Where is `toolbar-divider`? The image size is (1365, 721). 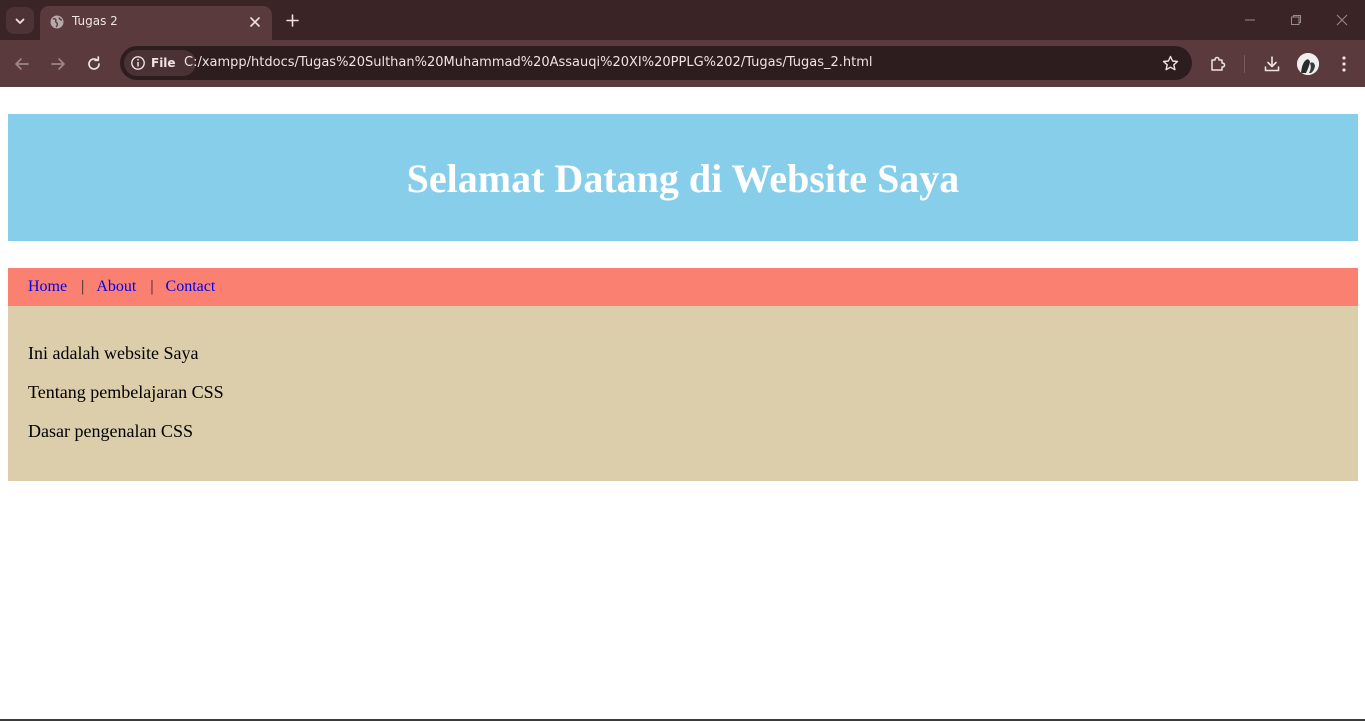
toolbar-divider is located at coordinates (1244, 64).